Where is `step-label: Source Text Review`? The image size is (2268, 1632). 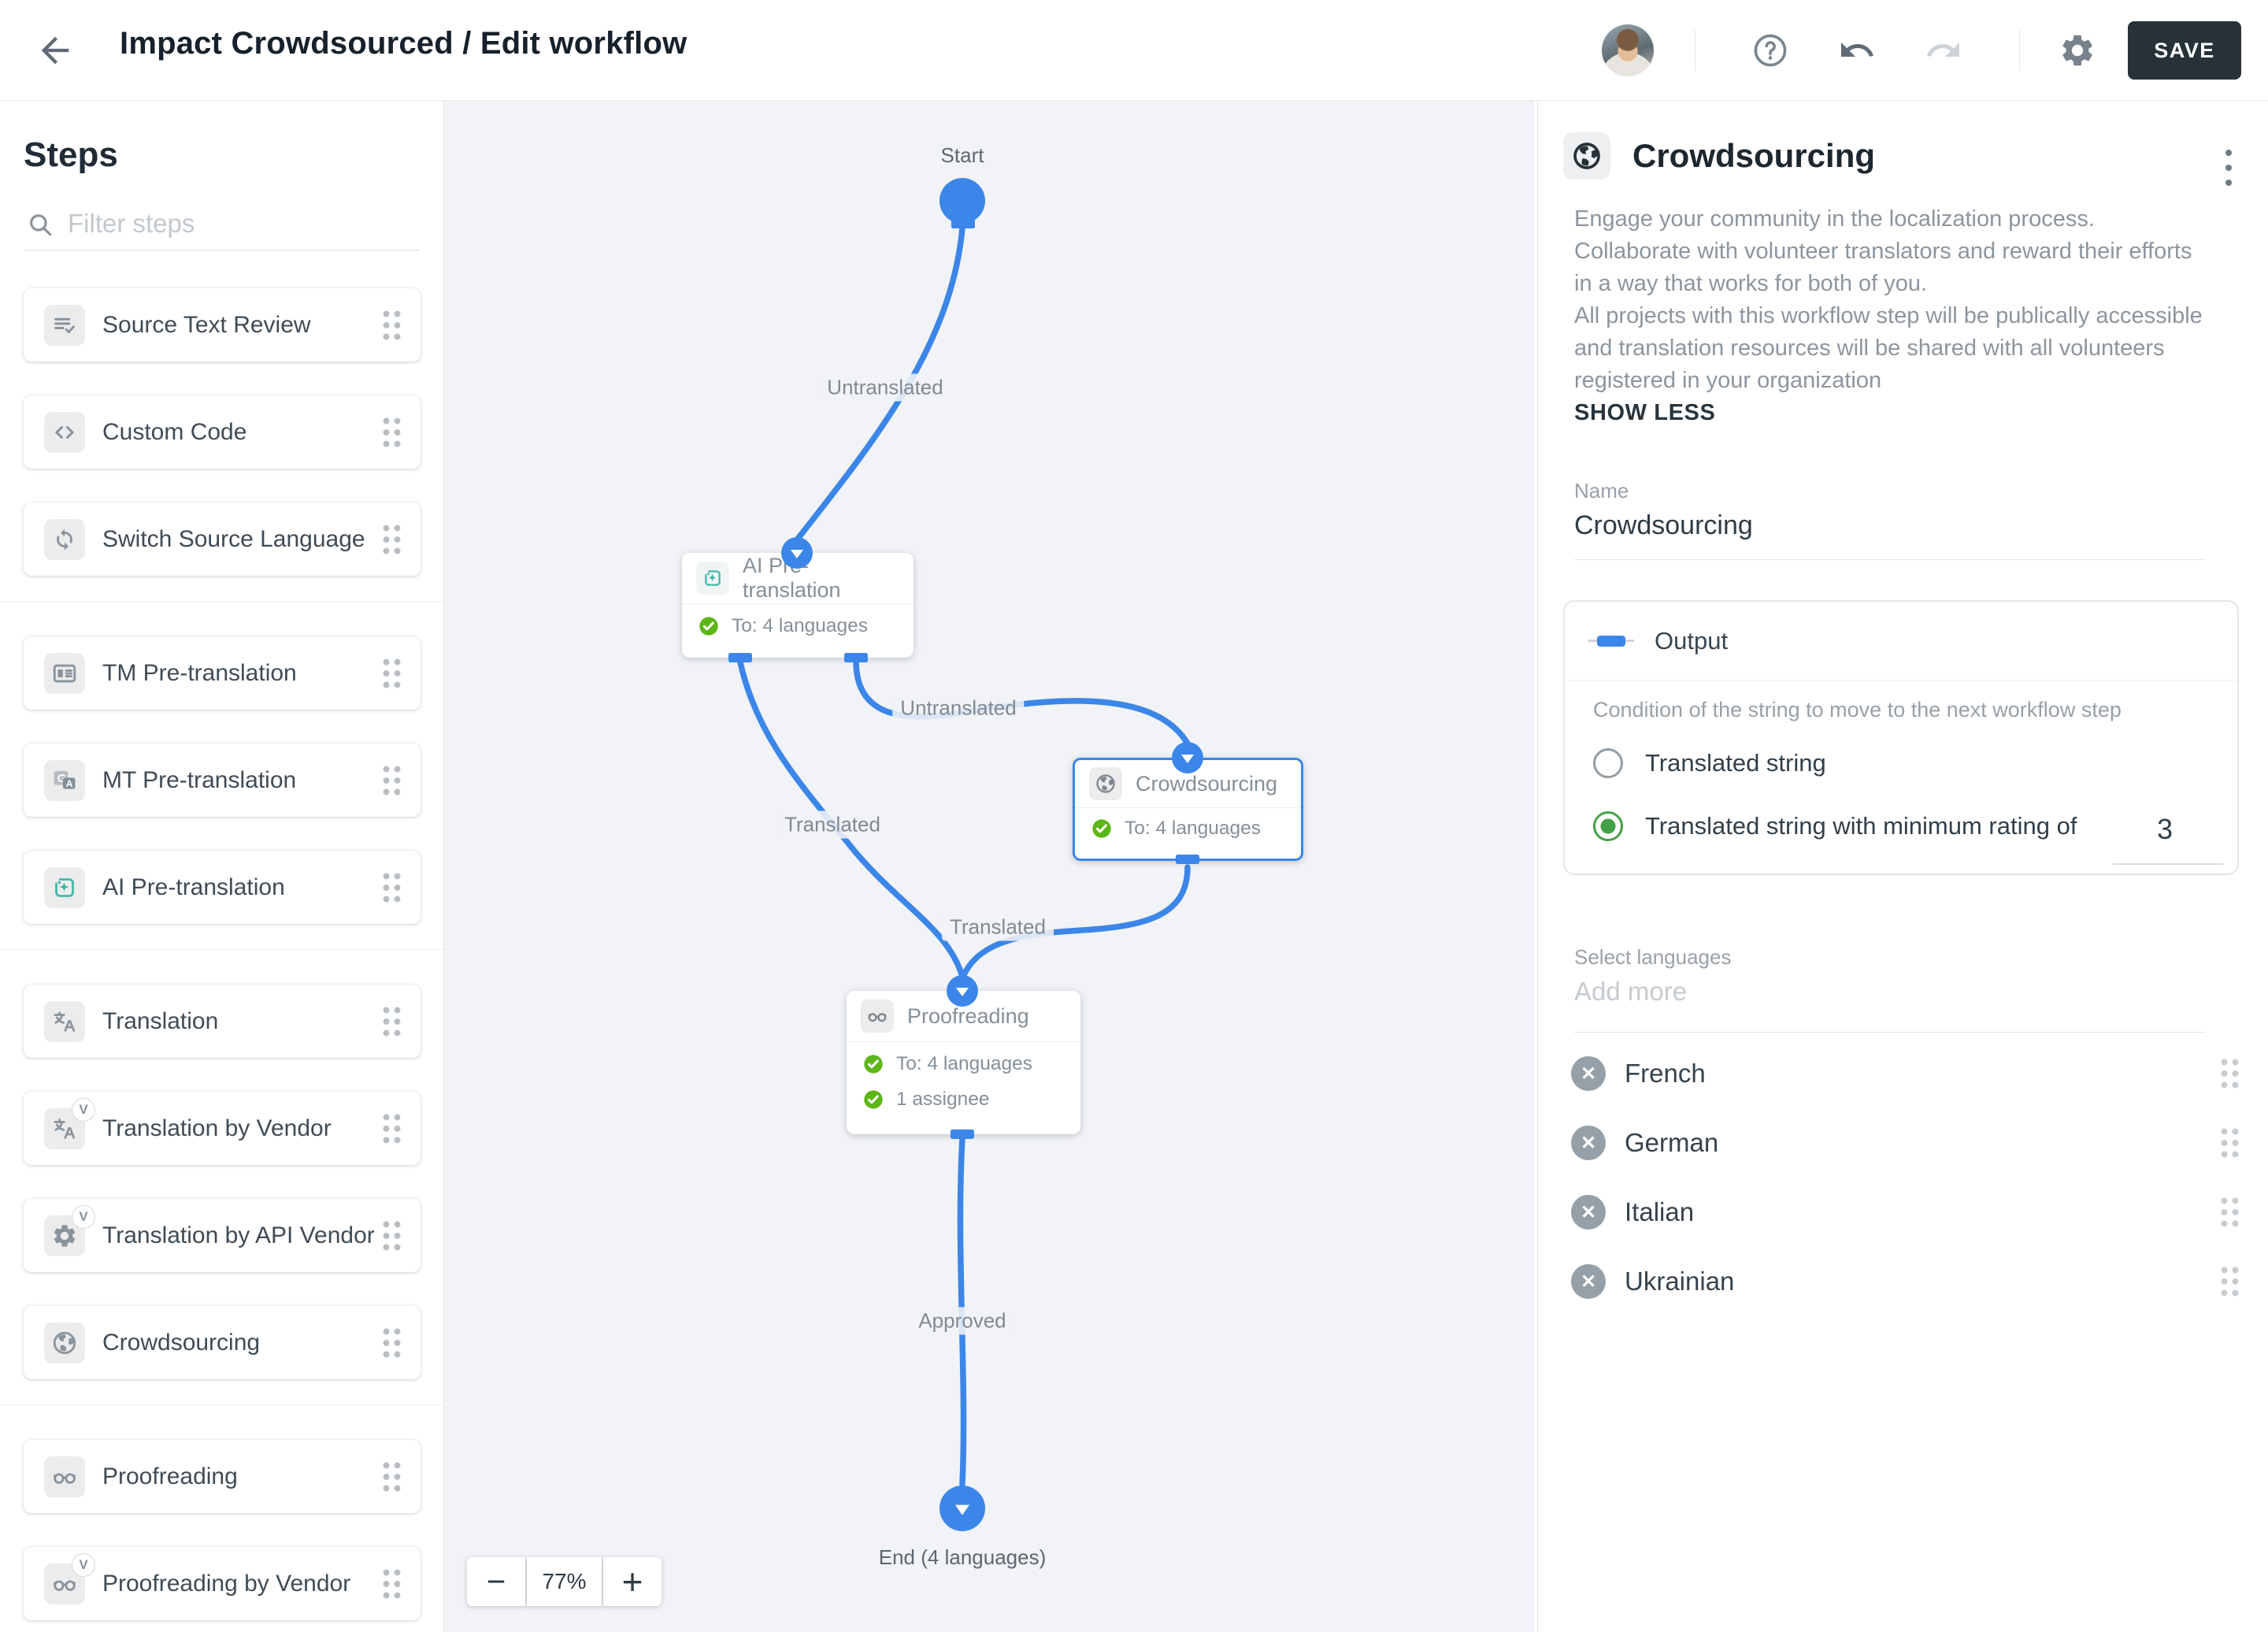
step-label: Source Text Review is located at coordinates (206, 324).